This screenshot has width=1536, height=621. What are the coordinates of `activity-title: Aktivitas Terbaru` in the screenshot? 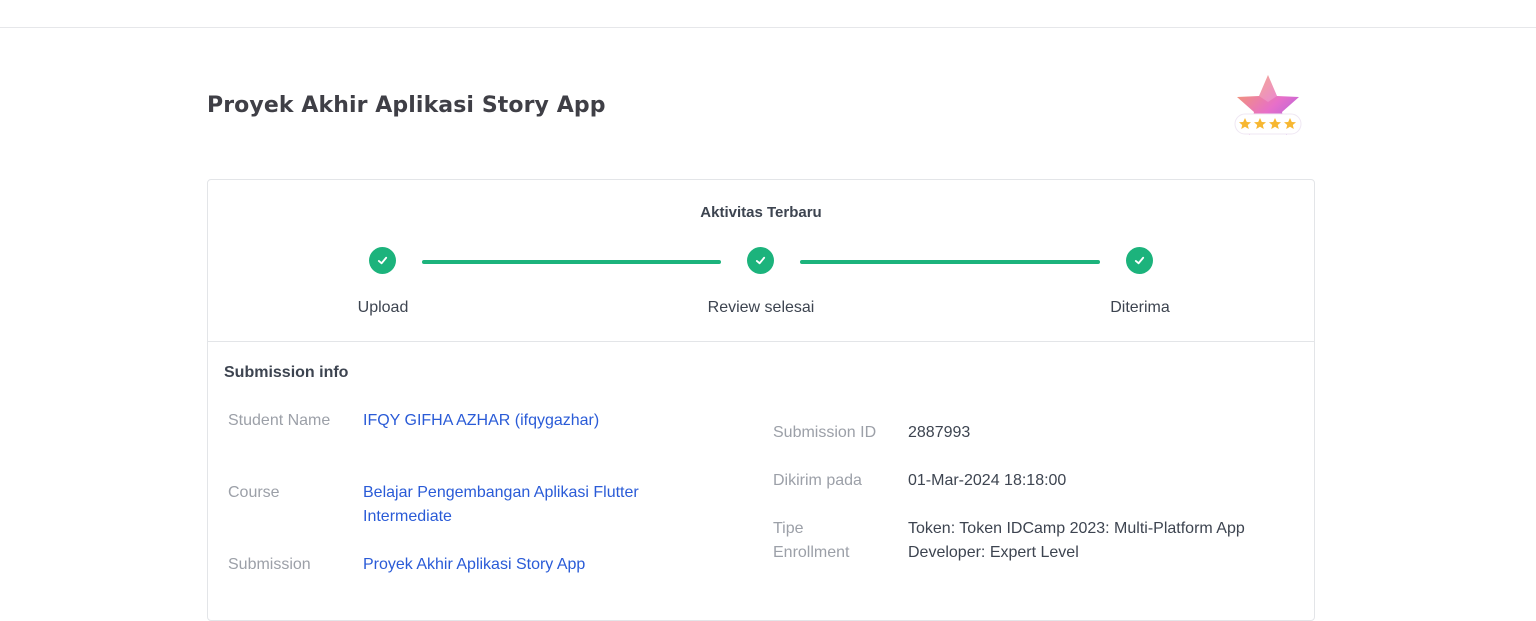 It's located at (761, 212).